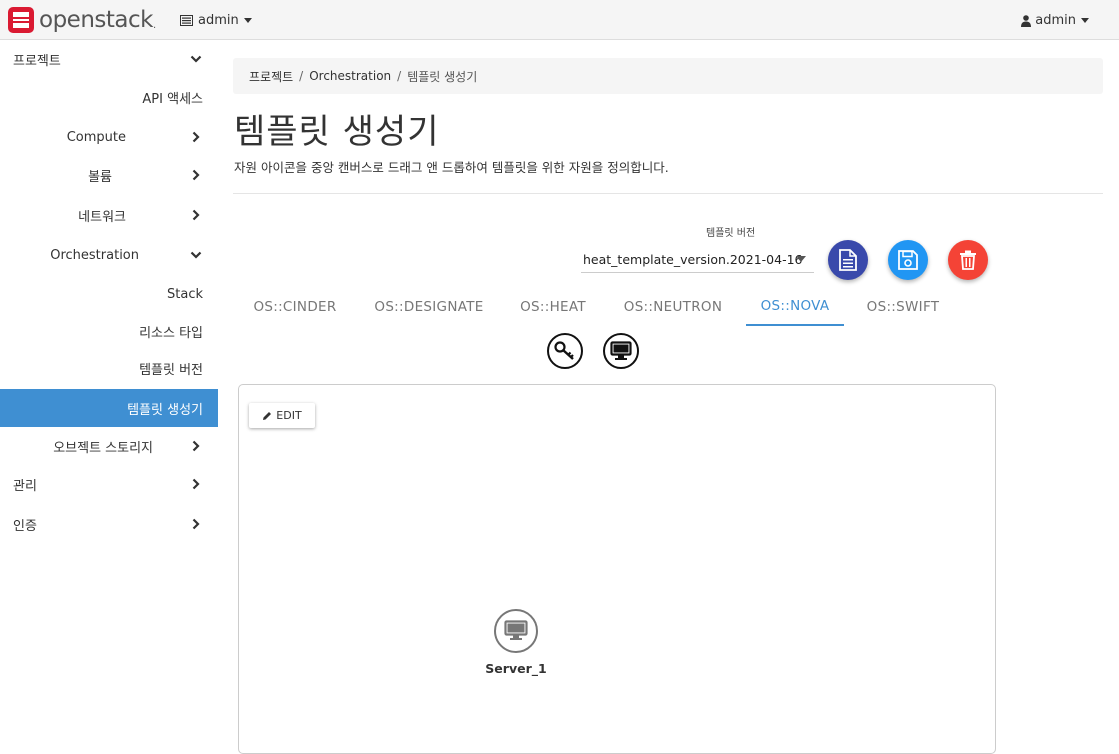  What do you see at coordinates (25, 486) in the screenshot?
I see `sidebar-item-label: 관리` at bounding box center [25, 486].